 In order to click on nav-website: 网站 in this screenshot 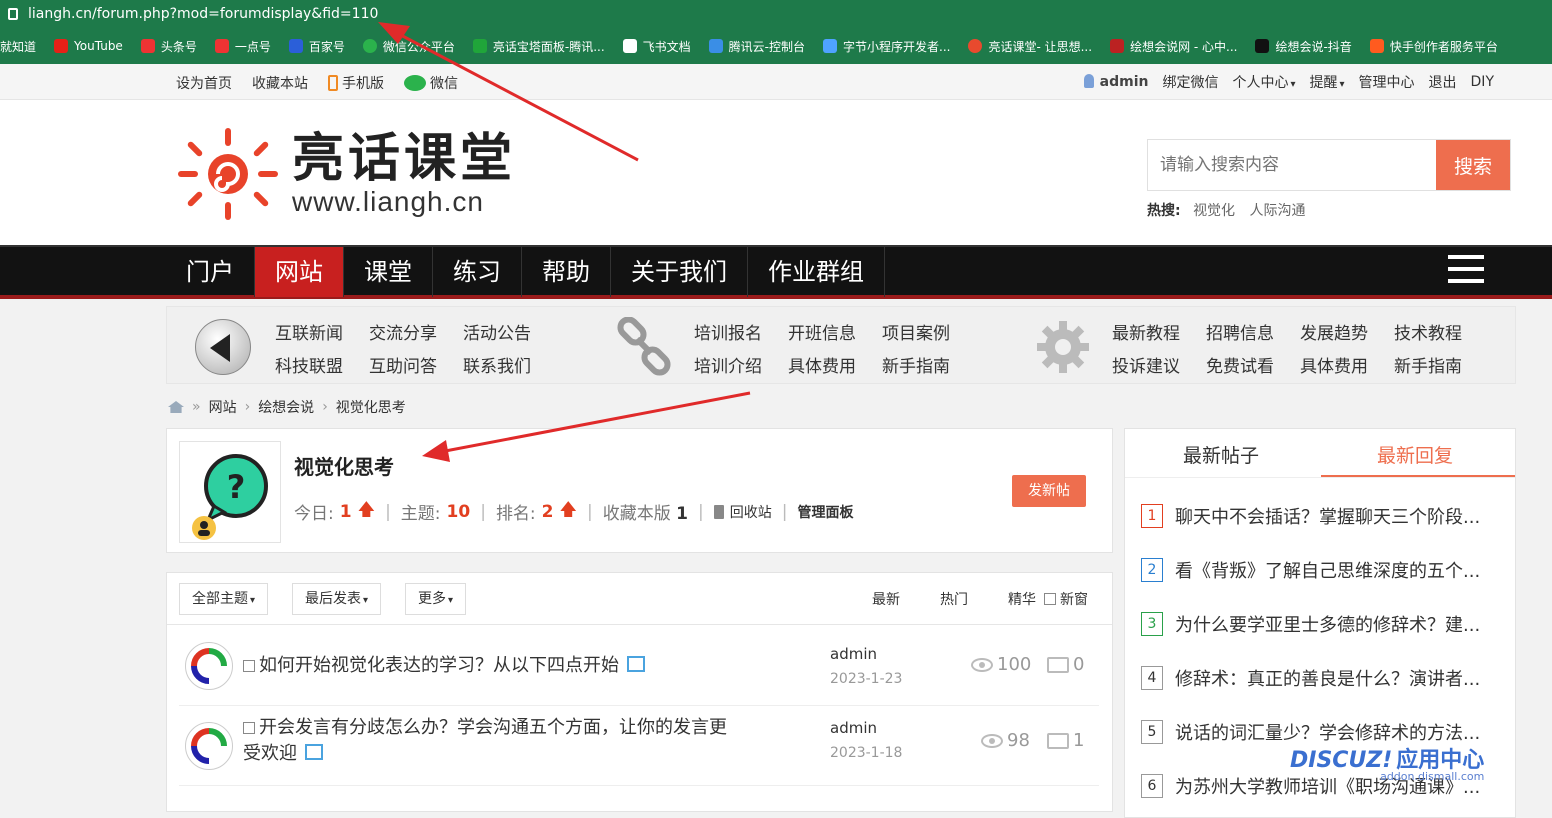, I will do `click(299, 272)`.